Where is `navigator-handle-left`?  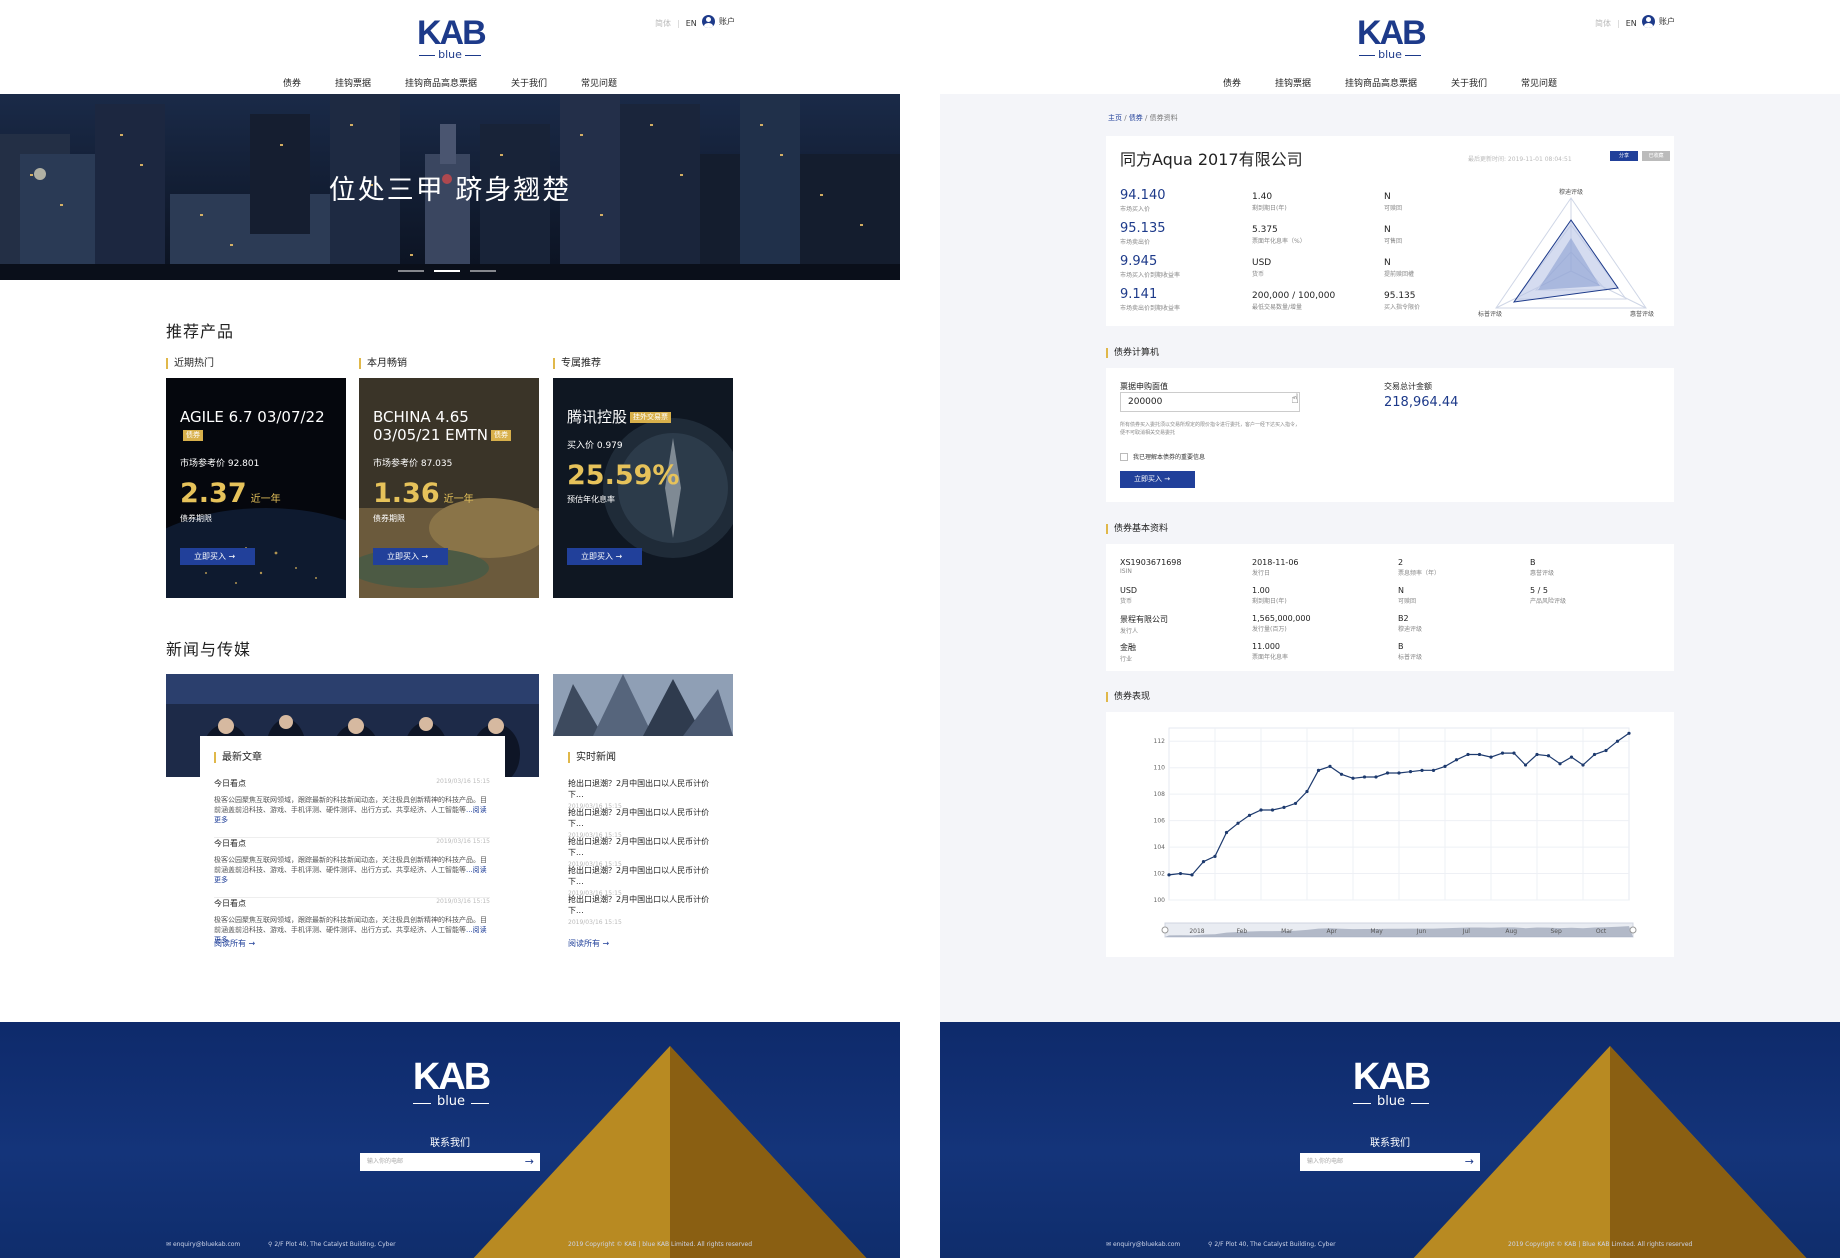
navigator-handle-left is located at coordinates (1165, 930).